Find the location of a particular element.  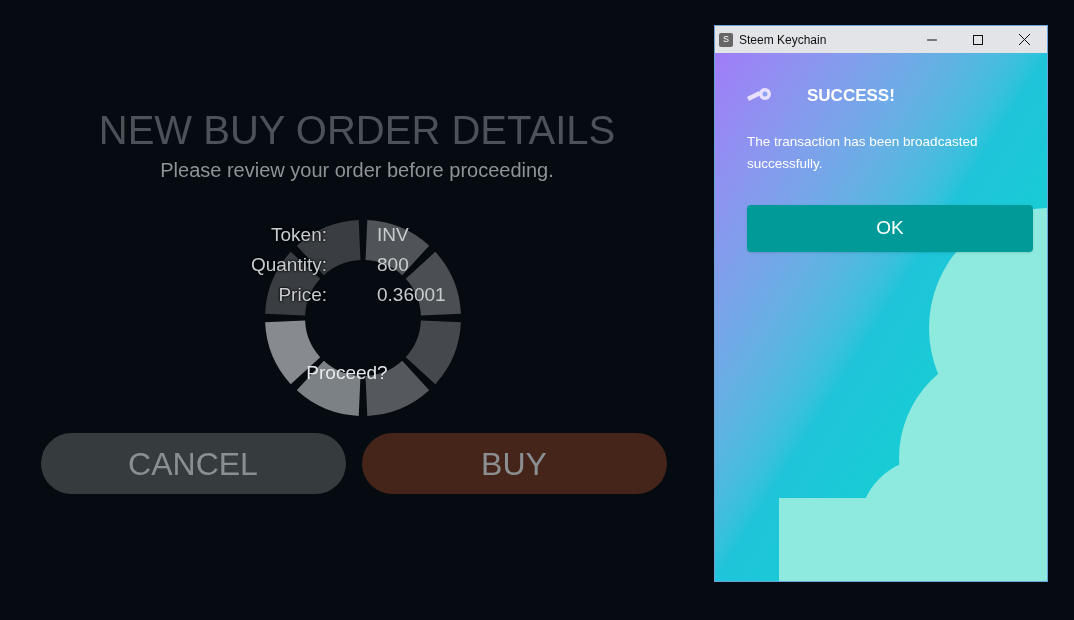

dialog-subtitle: Please review your order before proceeding. is located at coordinates (357, 170).